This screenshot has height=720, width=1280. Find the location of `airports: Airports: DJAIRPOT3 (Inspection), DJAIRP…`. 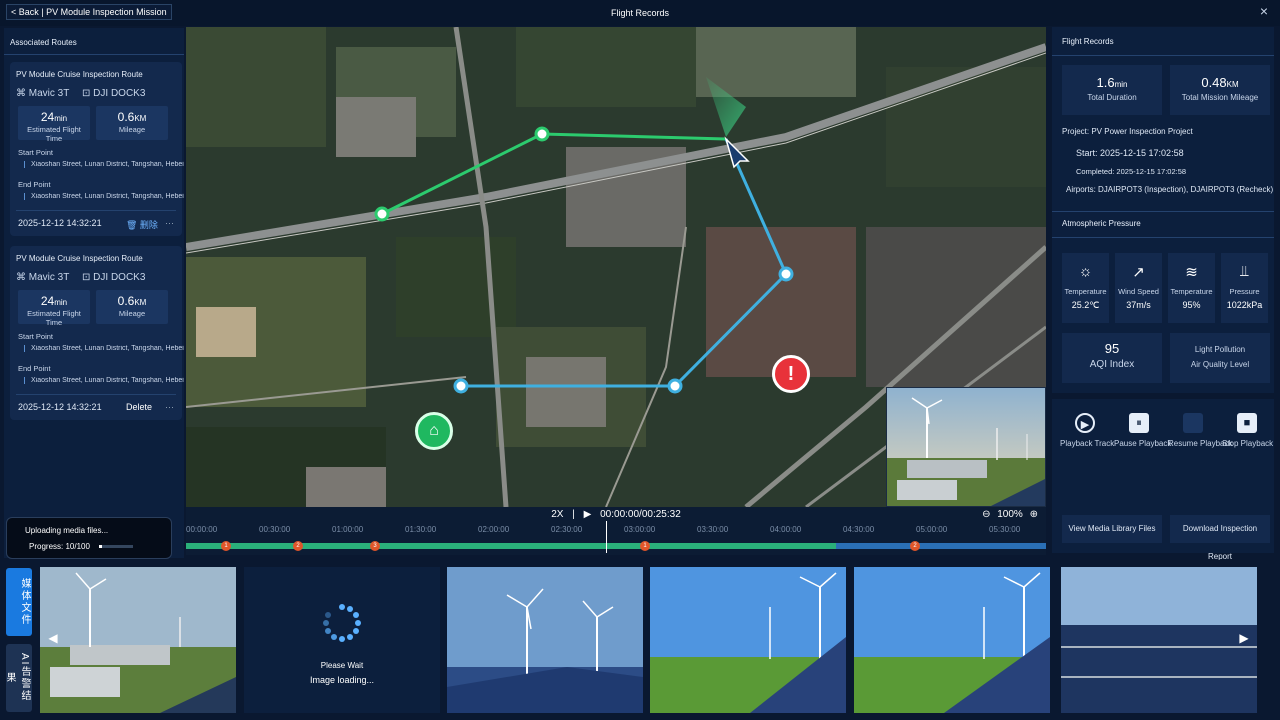

airports: Airports: DJAIRPOT3 (Inspection), DJAIRP… is located at coordinates (1170, 189).